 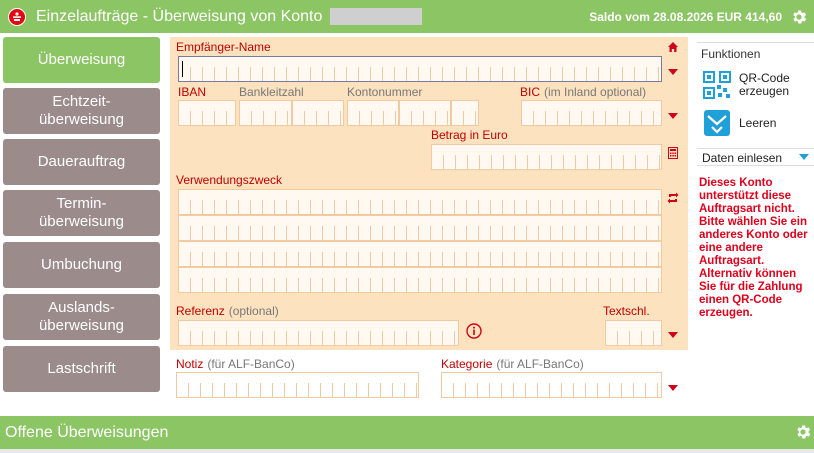 I want to click on notiz-label: Notiz (für ALF-BanCo), so click(x=235, y=364).